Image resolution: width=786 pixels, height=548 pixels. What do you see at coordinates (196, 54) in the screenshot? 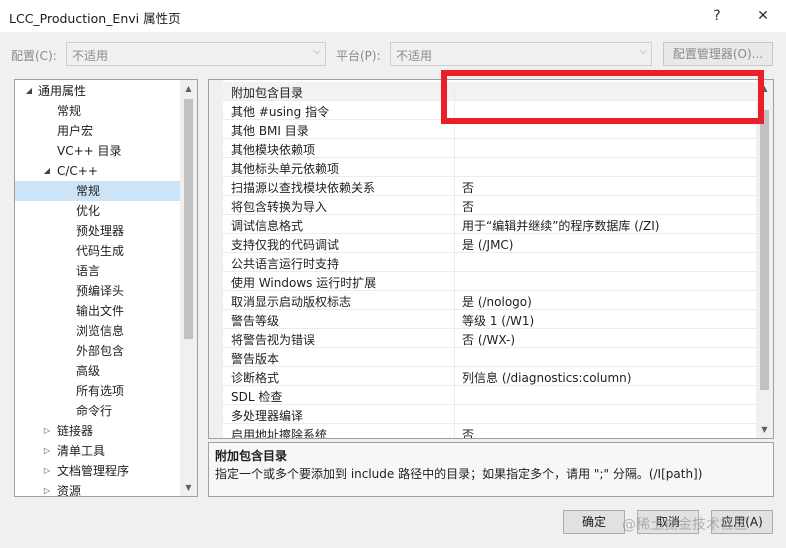
I see `config-dropdown: 不适用 ⌵` at bounding box center [196, 54].